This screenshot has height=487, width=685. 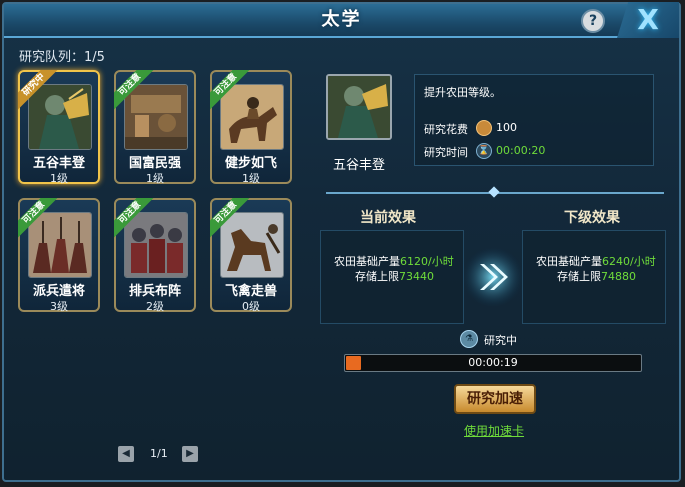 What do you see at coordinates (394, 261) in the screenshot?
I see `current-production: 农田基础产量6120/小时` at bounding box center [394, 261].